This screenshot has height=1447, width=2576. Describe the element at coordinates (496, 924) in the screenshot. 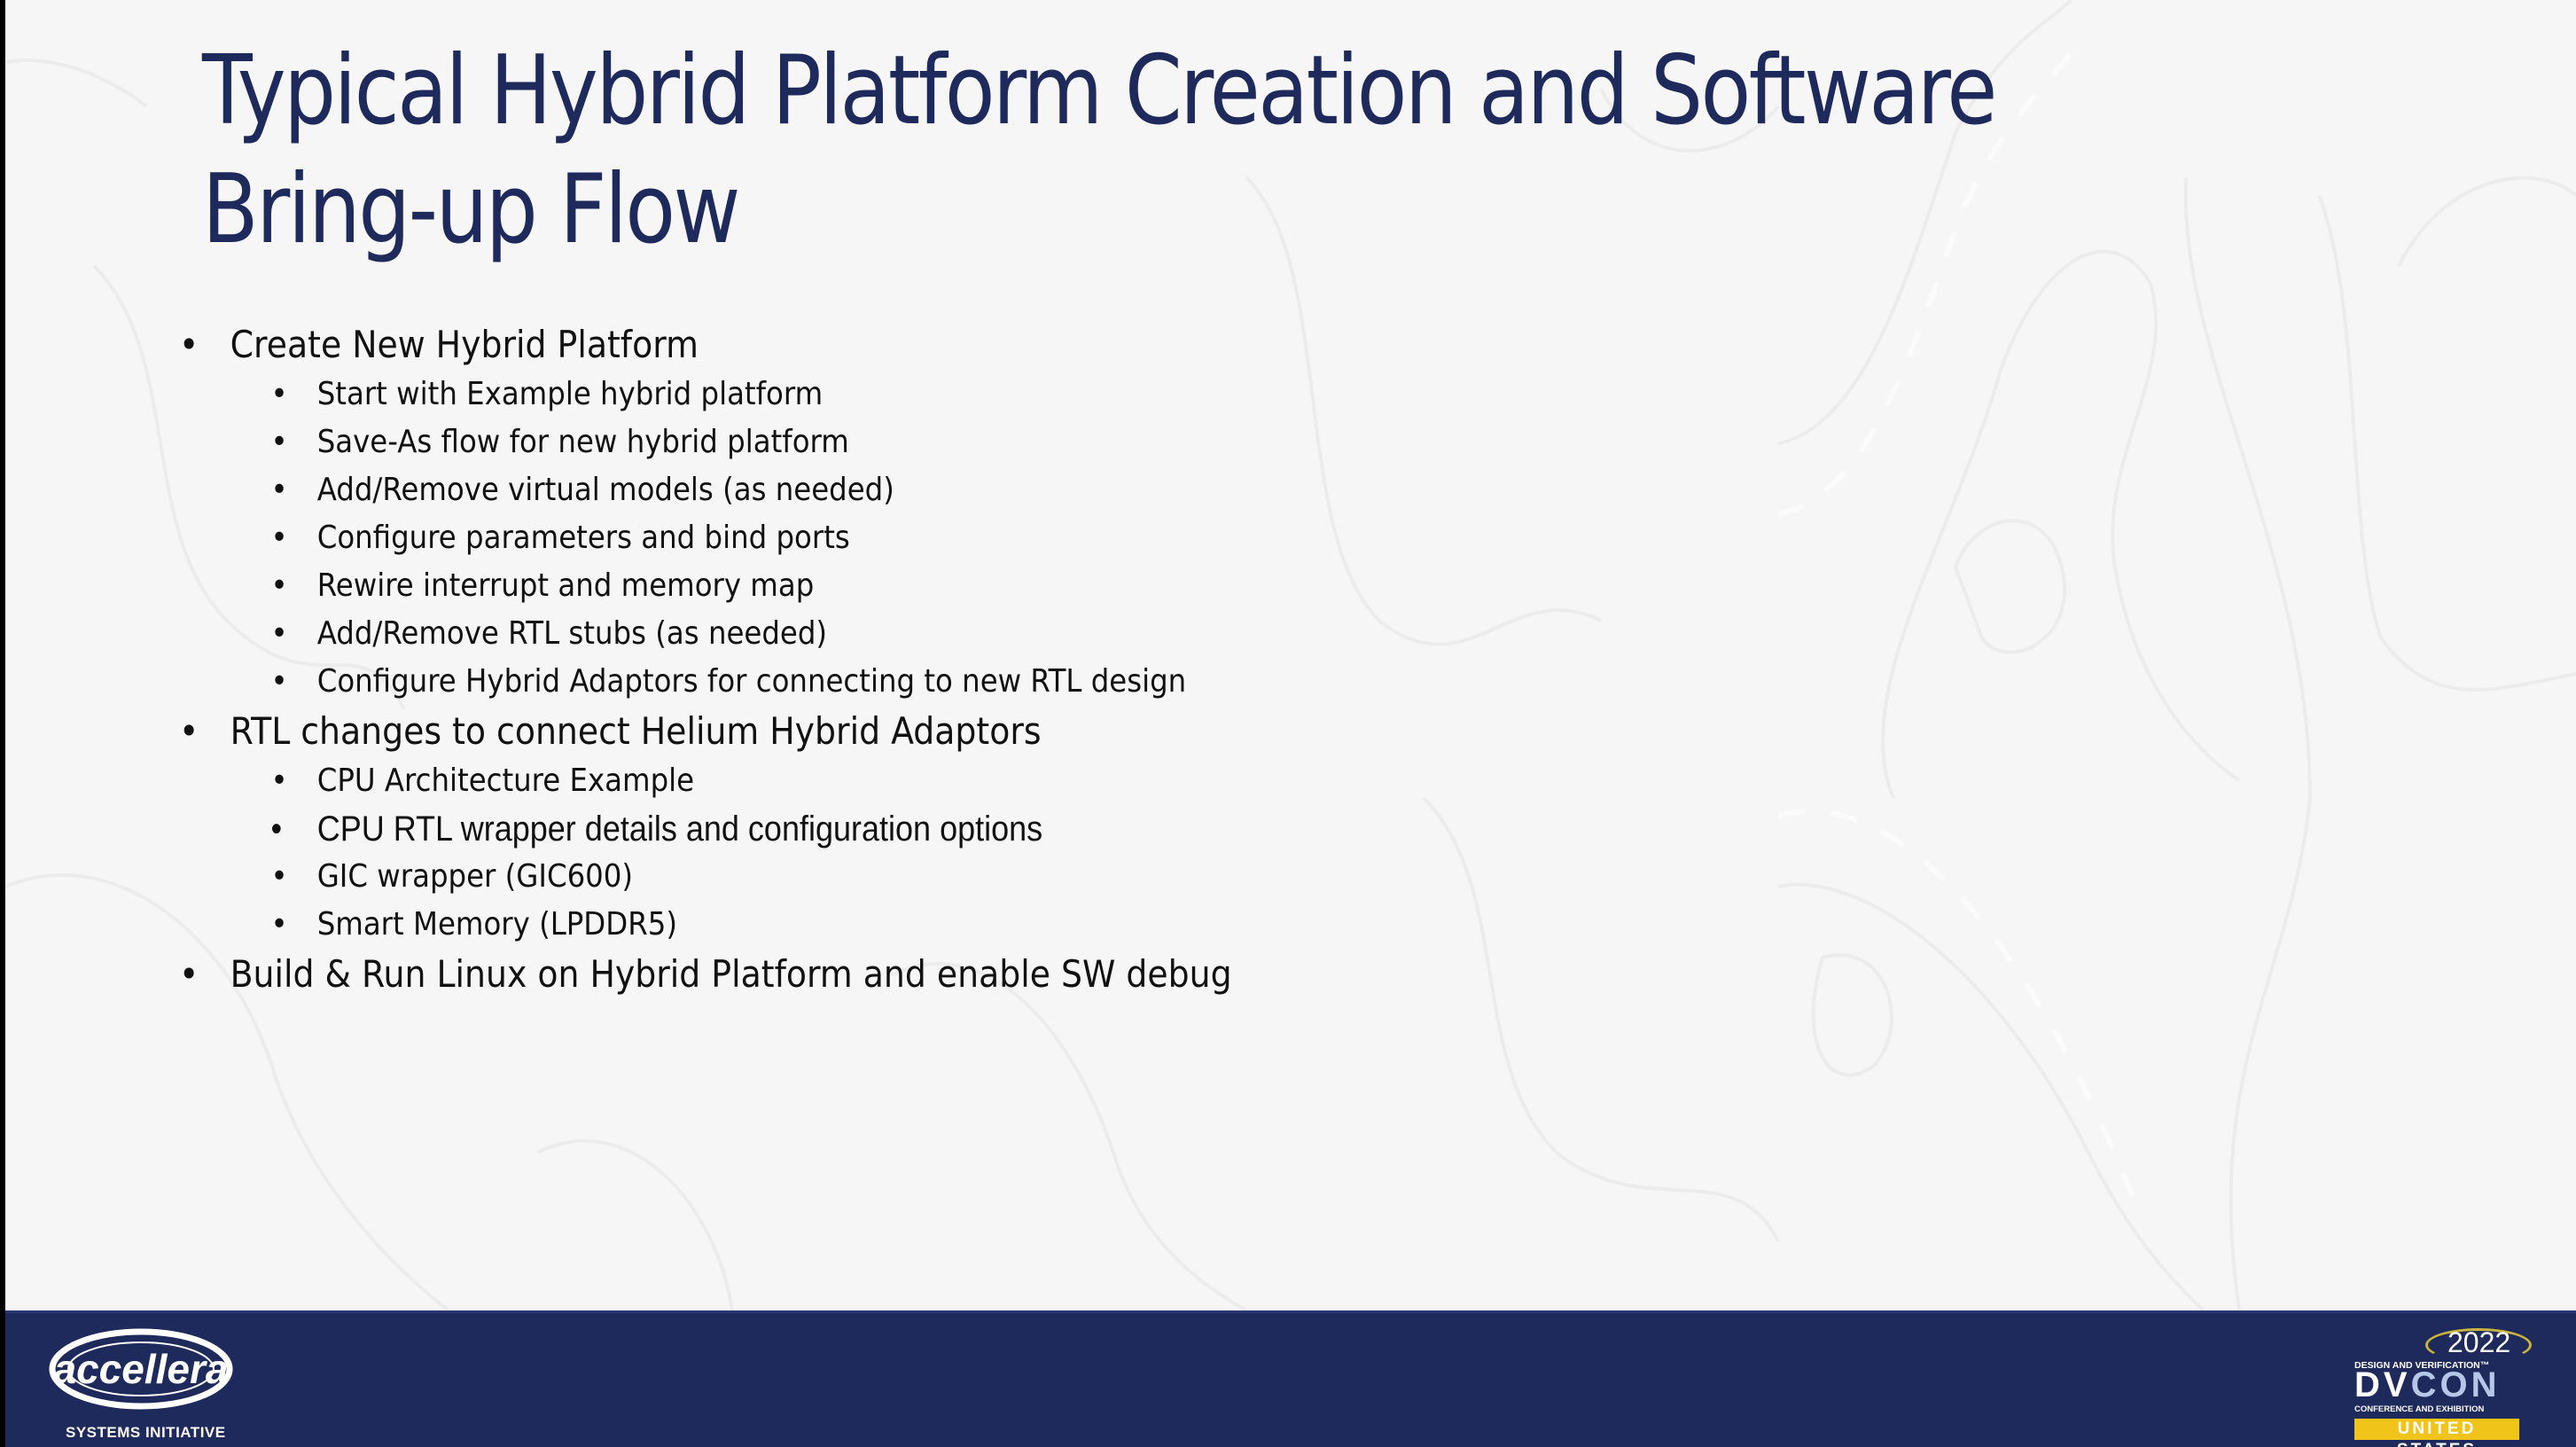

I see `sub-bullet-text: Smart Memory (LPDDR5)` at that location.